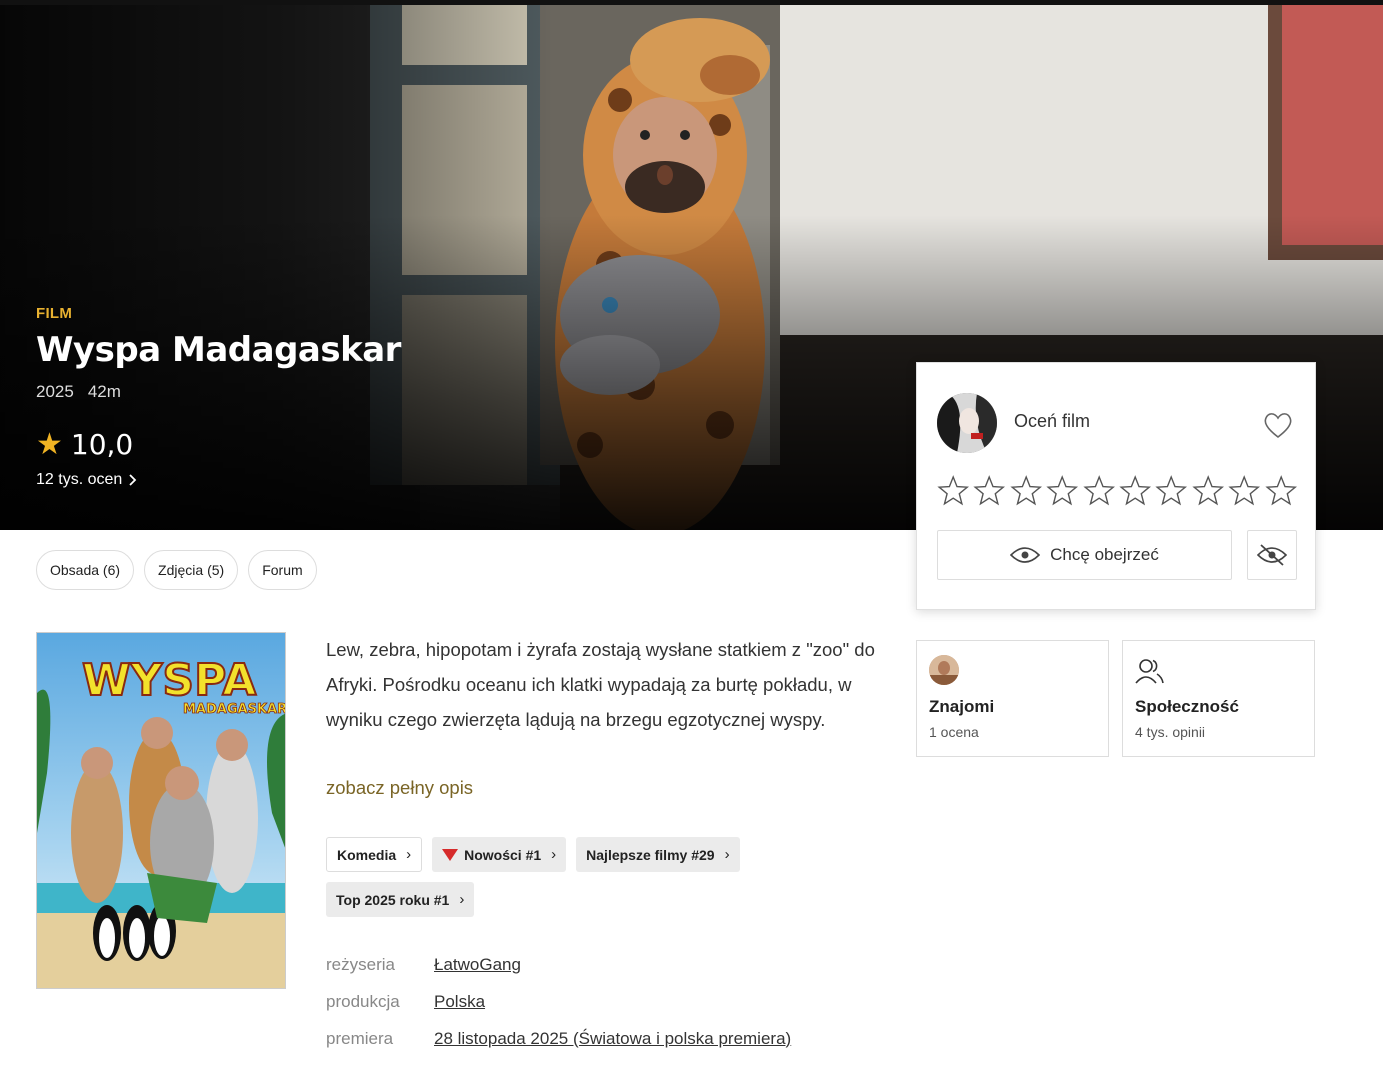 The height and width of the screenshot is (1084, 1383). Describe the element at coordinates (477, 965) in the screenshot. I see `director-link: ŁatwoGang` at that location.